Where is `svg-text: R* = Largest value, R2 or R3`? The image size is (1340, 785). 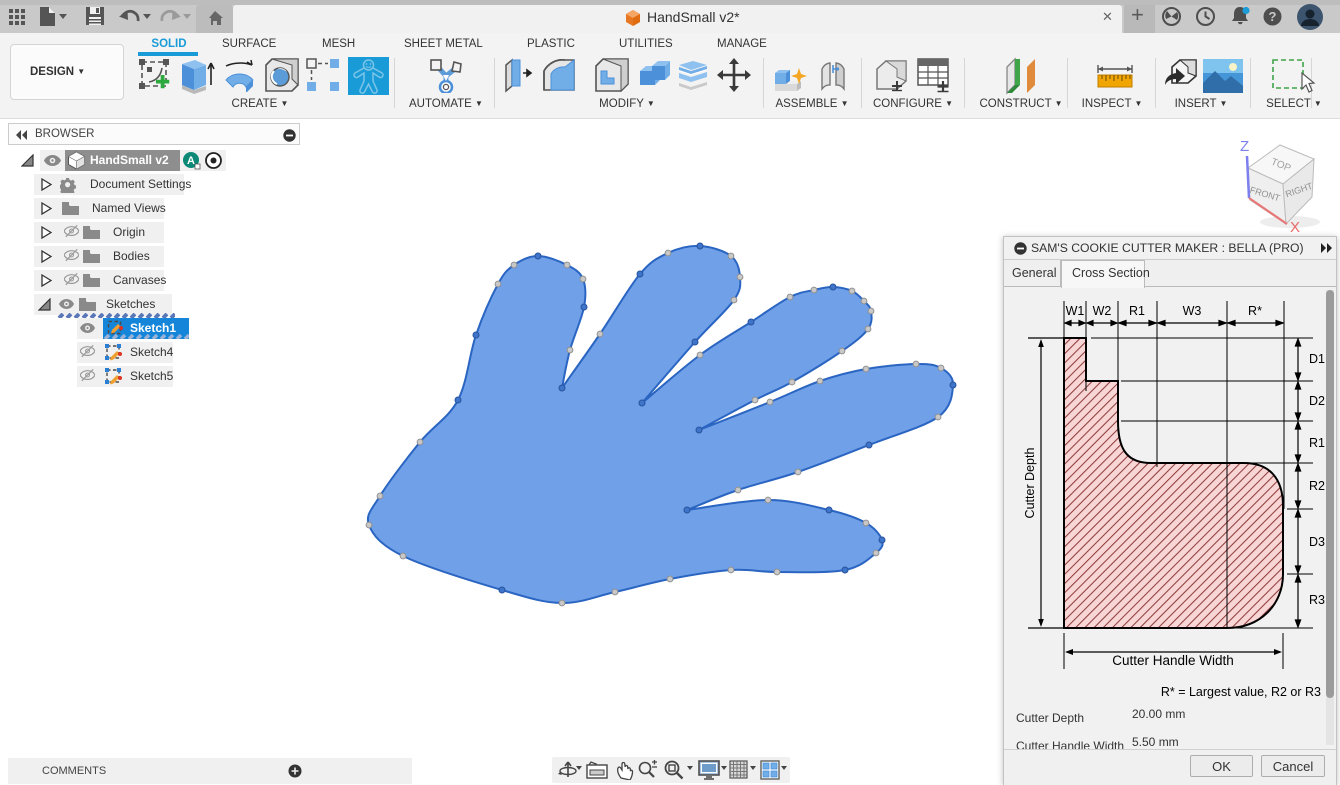
svg-text: R* = Largest value, R2 or R3 is located at coordinates (1241, 692).